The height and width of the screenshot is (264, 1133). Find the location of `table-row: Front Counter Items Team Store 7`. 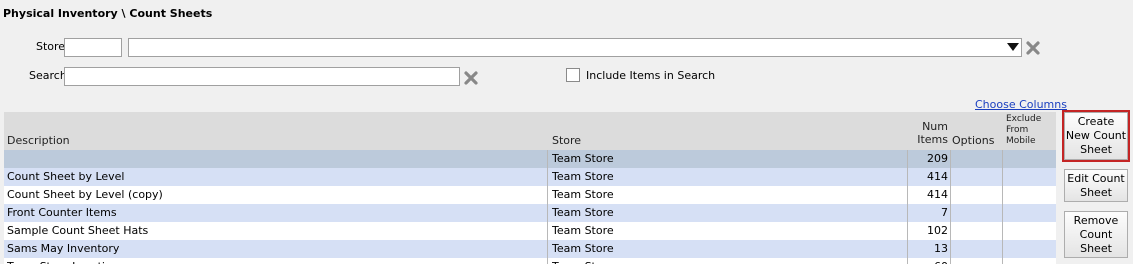

table-row: Front Counter Items Team Store 7 is located at coordinates (530, 213).